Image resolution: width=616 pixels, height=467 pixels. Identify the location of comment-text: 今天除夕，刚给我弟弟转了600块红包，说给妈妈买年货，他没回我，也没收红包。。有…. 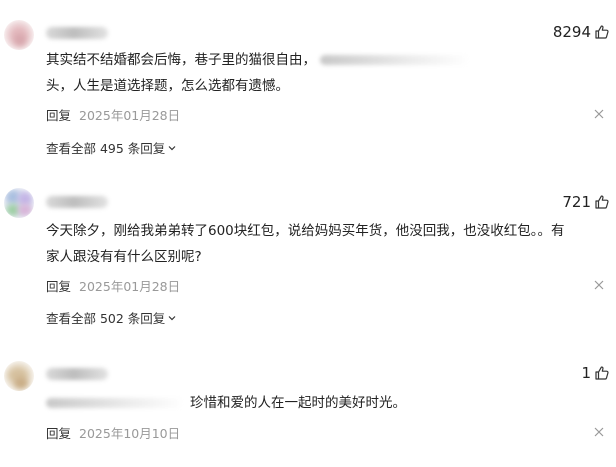
(327, 244).